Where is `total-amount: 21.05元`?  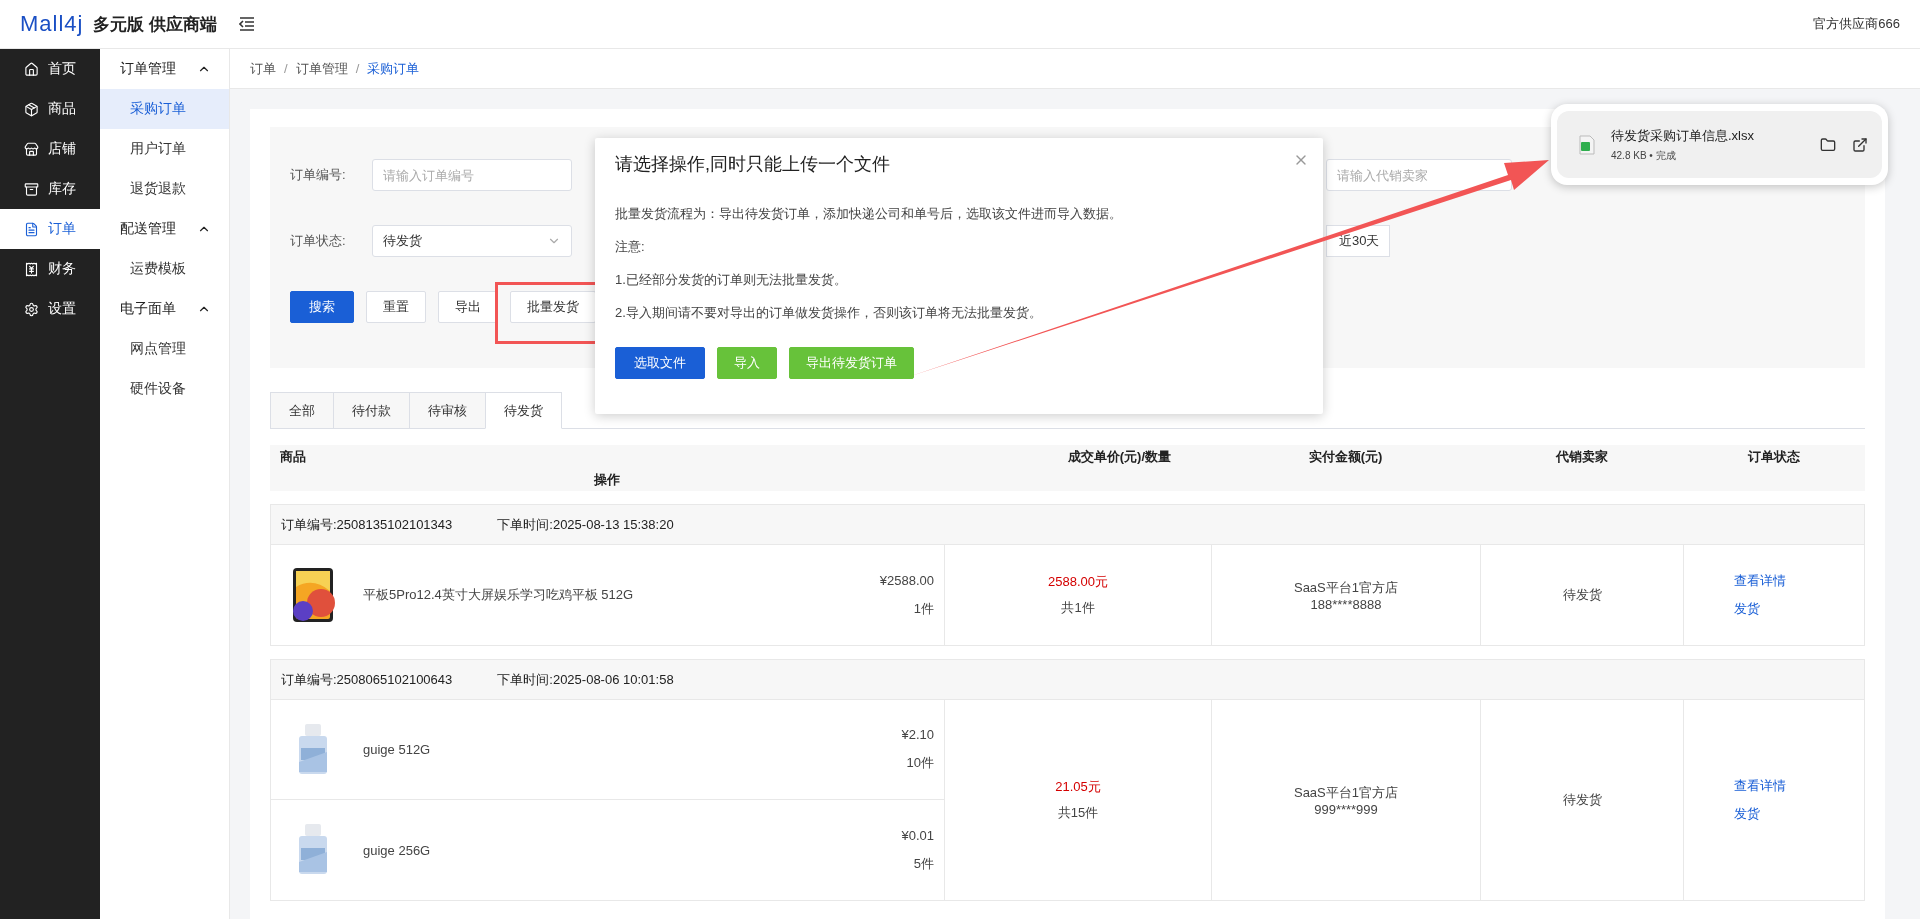
total-amount: 21.05元 is located at coordinates (1078, 787).